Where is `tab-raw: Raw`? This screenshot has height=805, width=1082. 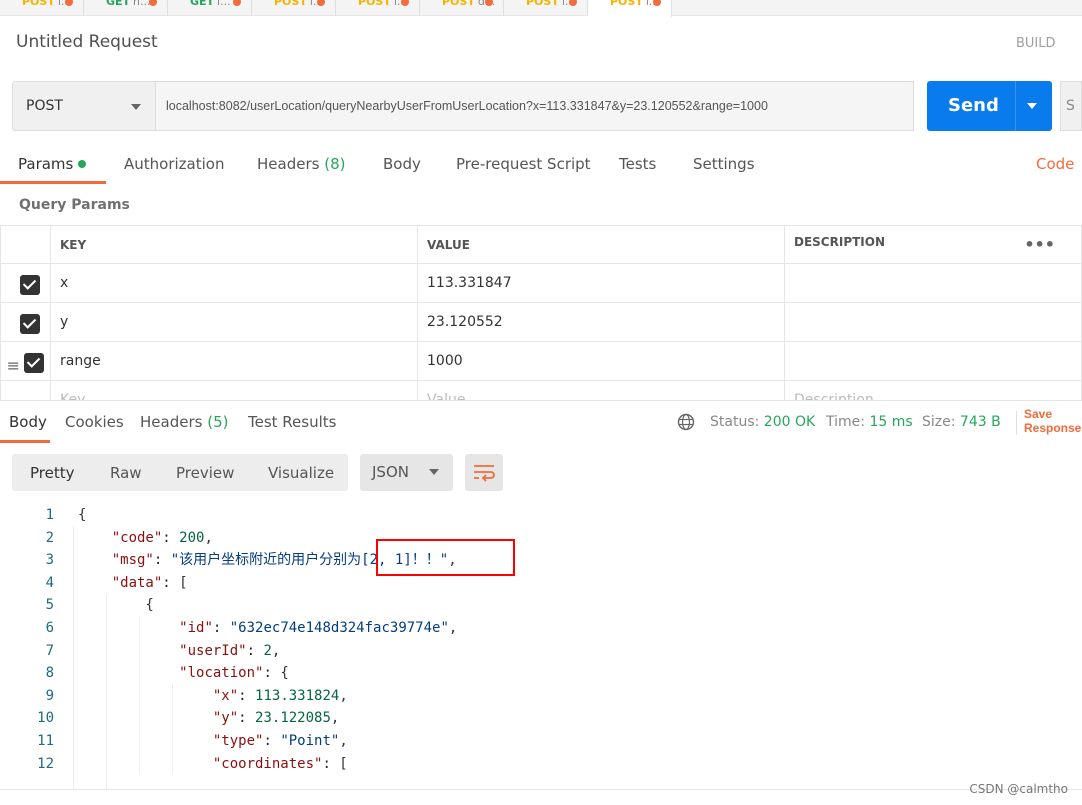
tab-raw: Raw is located at coordinates (126, 473).